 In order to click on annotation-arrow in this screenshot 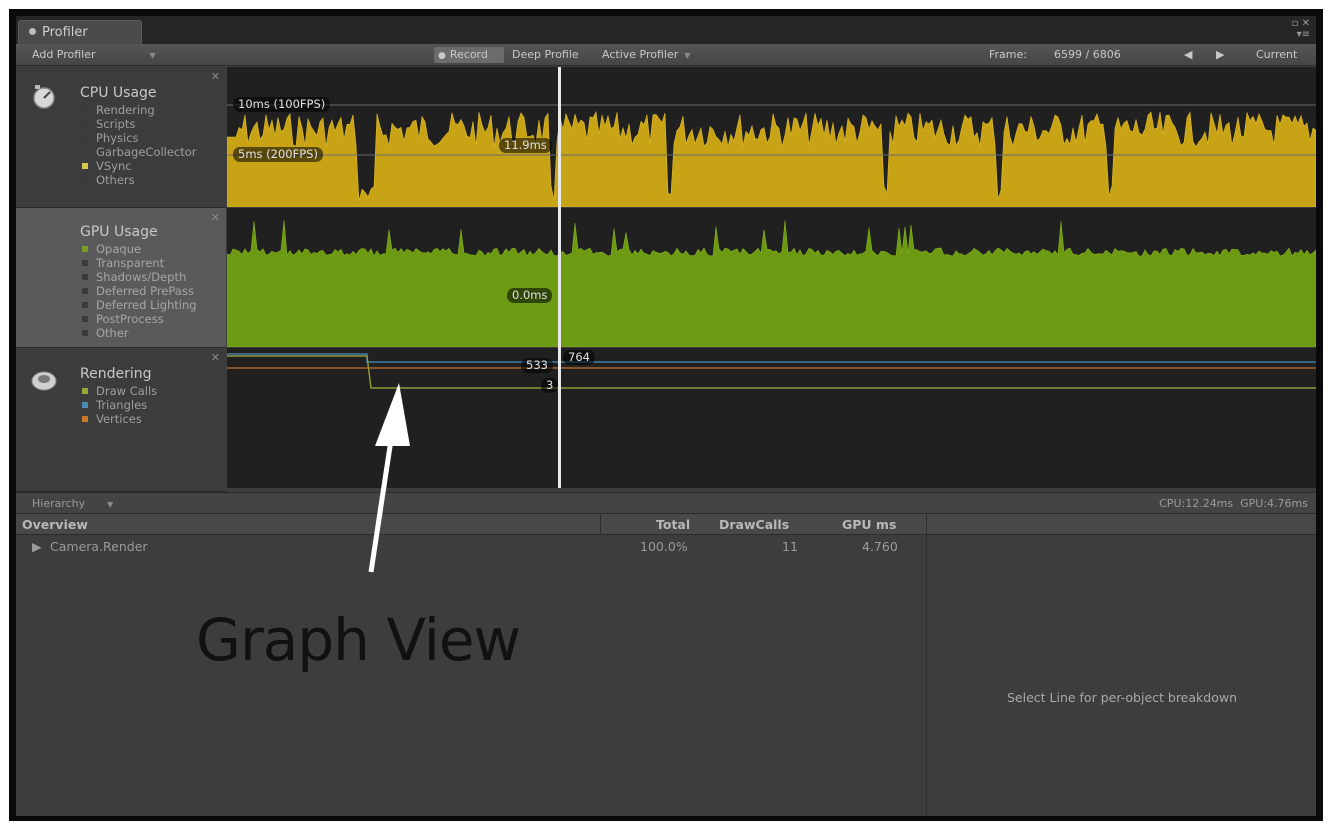, I will do `click(389, 478)`.